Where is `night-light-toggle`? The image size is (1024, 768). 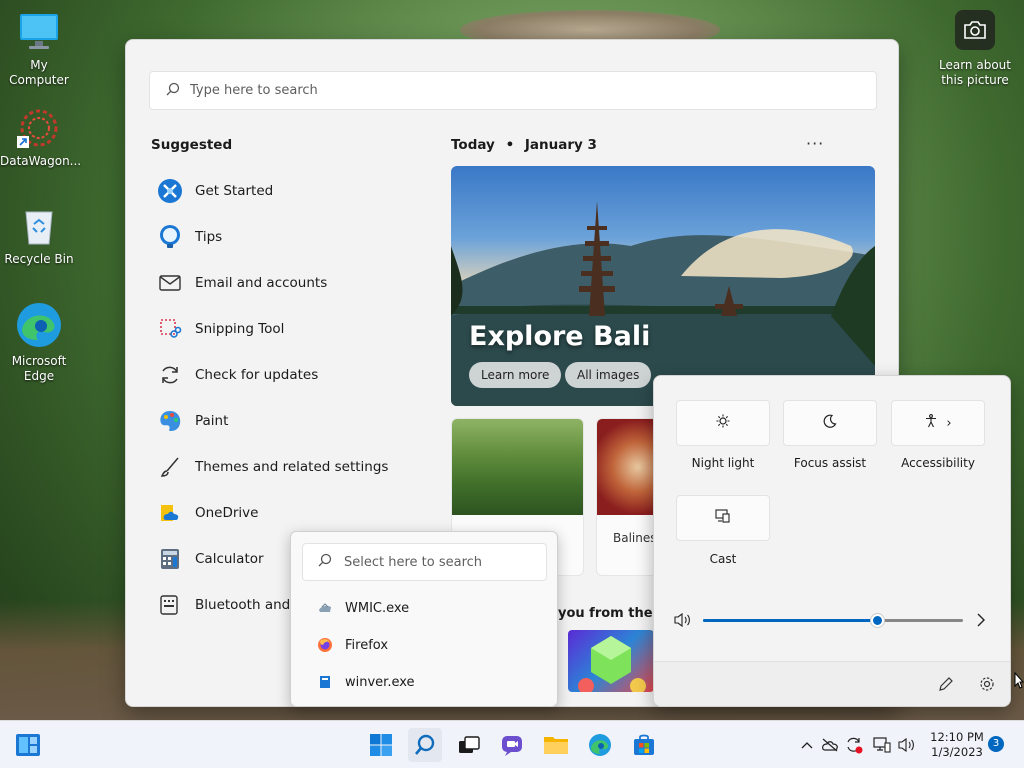 night-light-toggle is located at coordinates (723, 423).